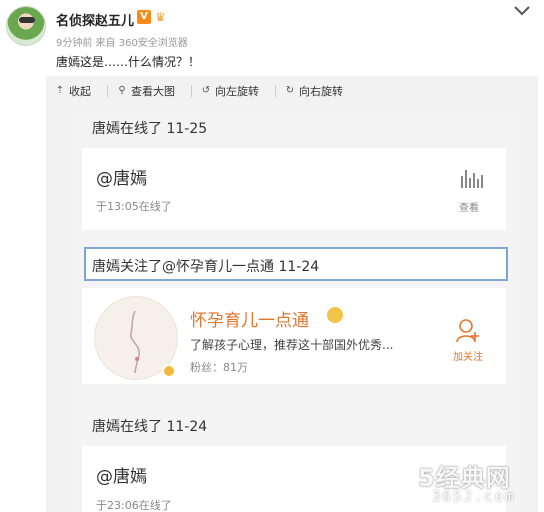  What do you see at coordinates (134, 505) in the screenshot?
I see `online-time: 于23:06在线了` at bounding box center [134, 505].